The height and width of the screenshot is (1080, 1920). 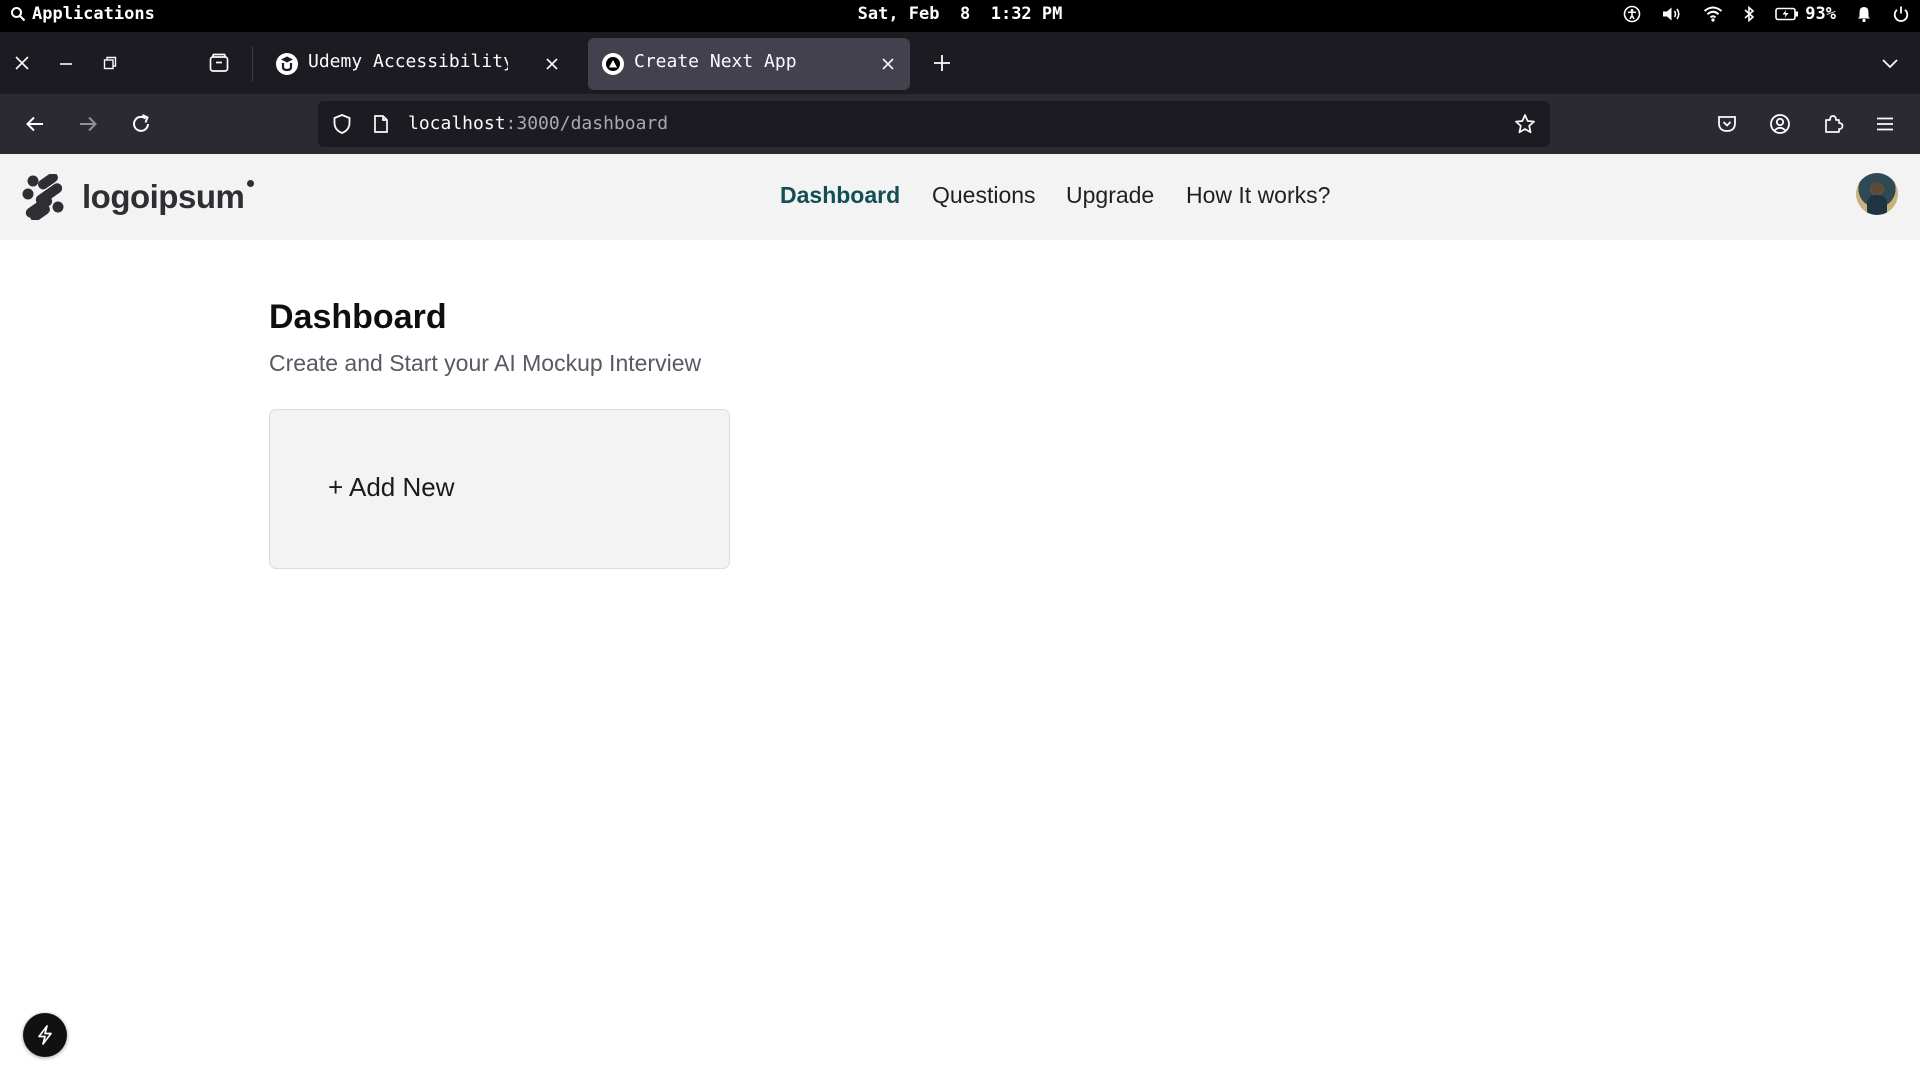 I want to click on applications-menu: Applications, so click(x=82, y=14).